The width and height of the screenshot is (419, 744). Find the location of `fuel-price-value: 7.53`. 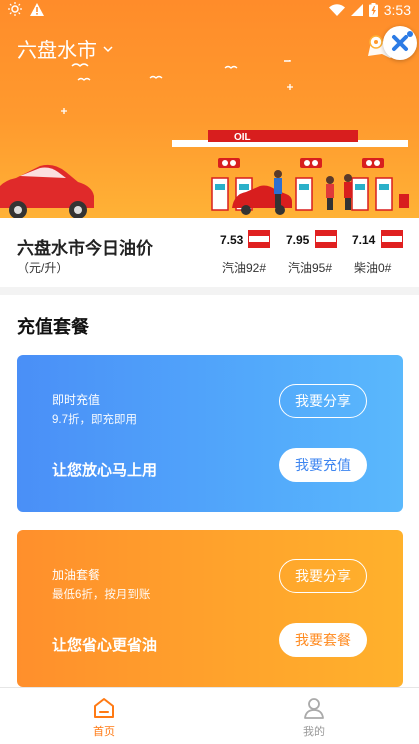

fuel-price-value: 7.53 is located at coordinates (232, 240).